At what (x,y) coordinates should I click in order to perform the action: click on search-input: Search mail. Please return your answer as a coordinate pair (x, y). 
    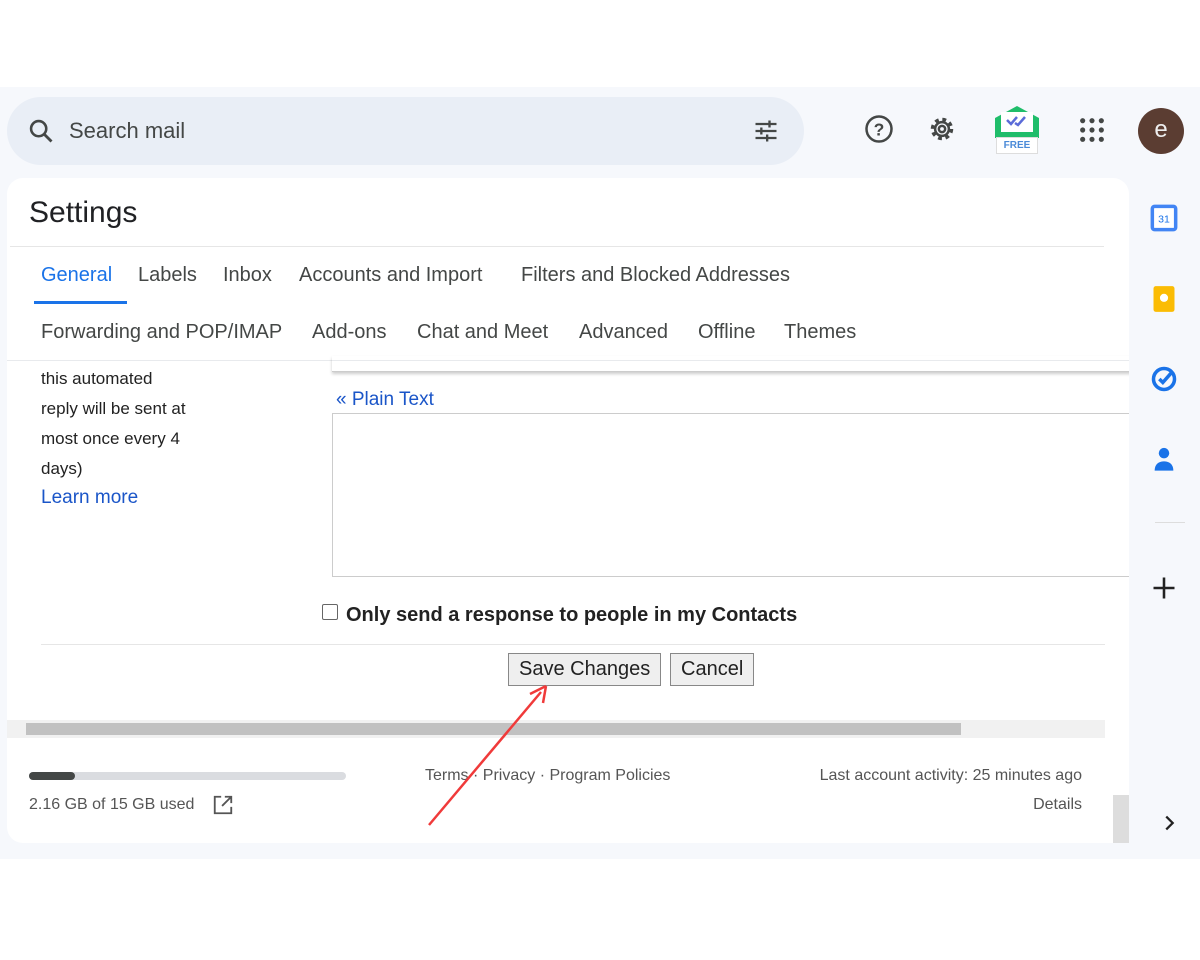
    Looking at the image, I should click on (127, 131).